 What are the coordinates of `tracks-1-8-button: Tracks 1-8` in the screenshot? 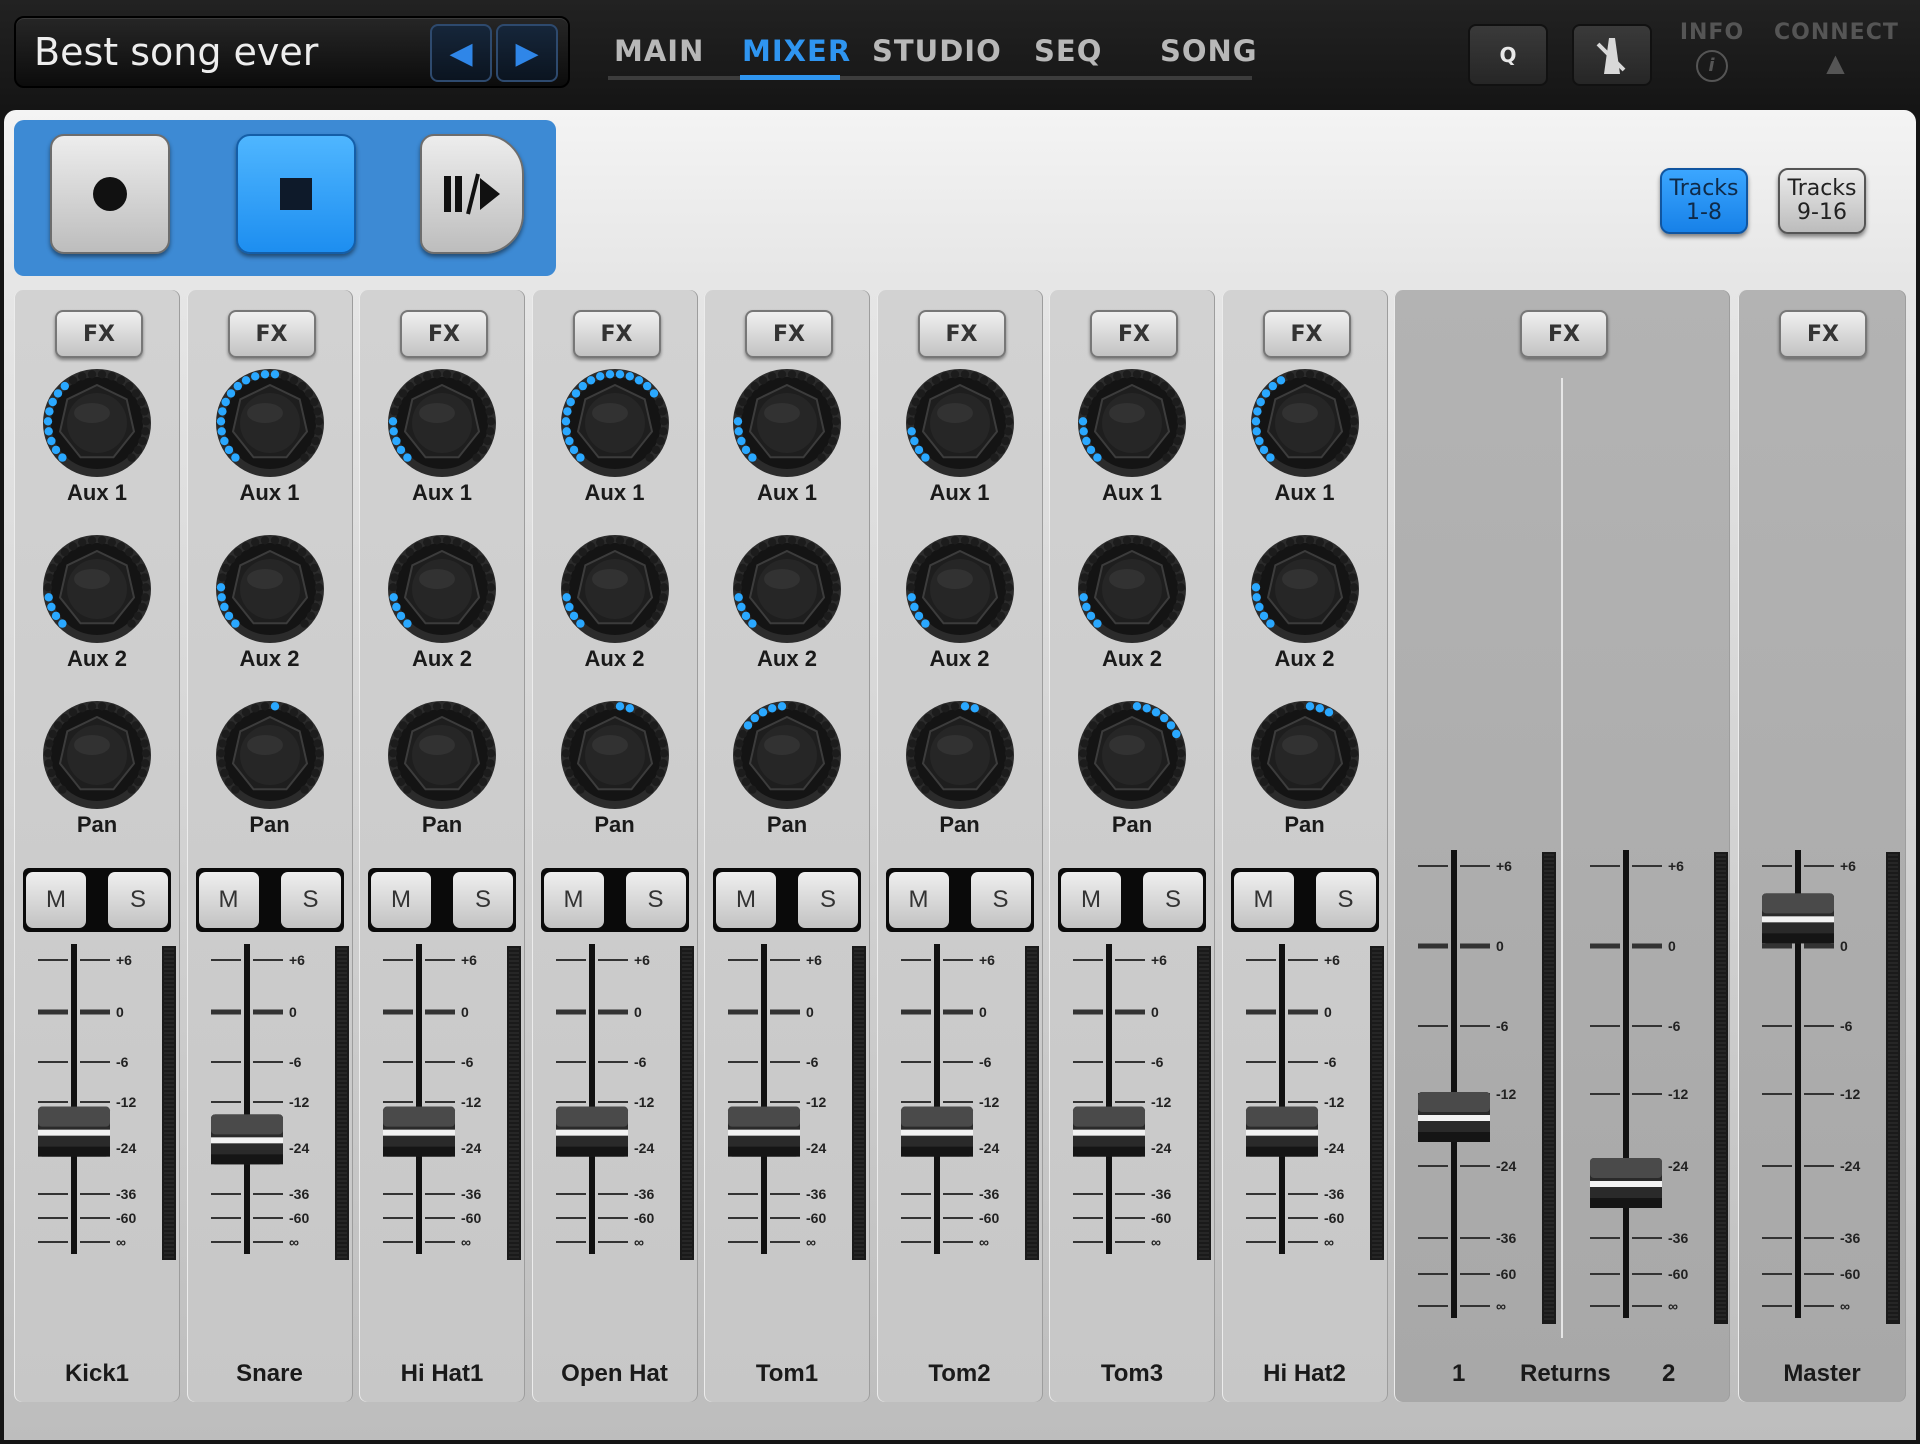 It's located at (1704, 201).